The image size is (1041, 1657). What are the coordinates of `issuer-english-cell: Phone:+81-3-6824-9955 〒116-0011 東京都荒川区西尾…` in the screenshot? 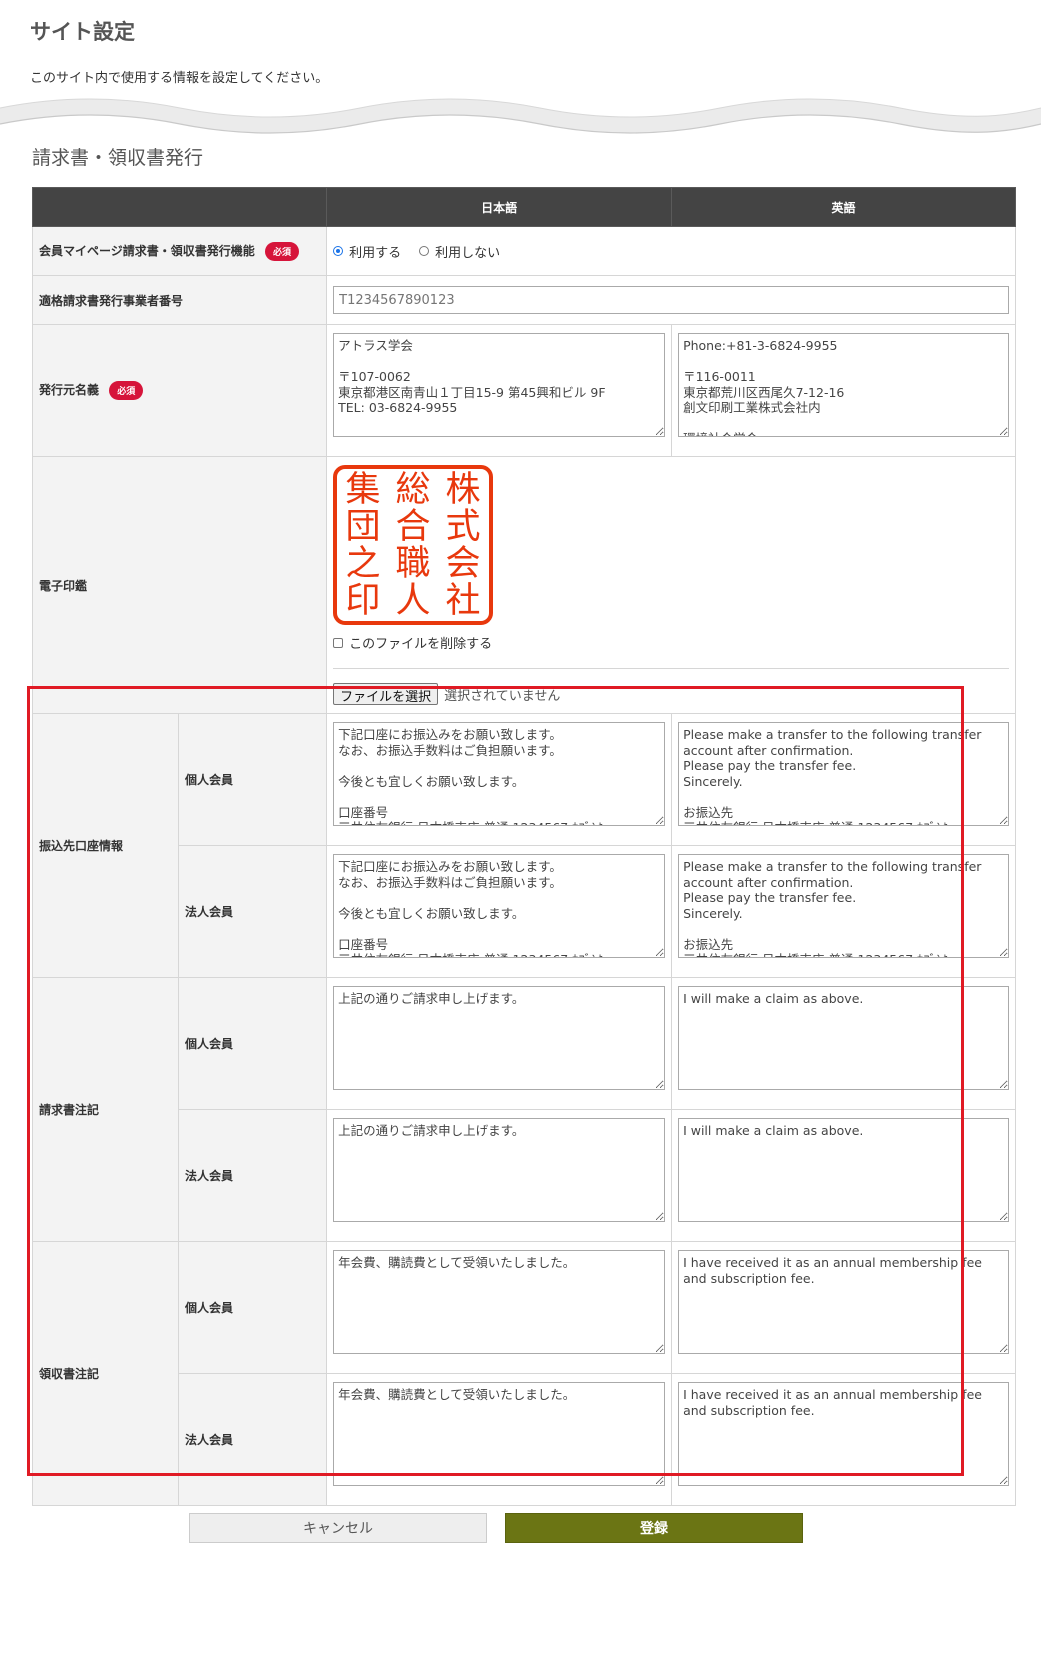 It's located at (843, 390).